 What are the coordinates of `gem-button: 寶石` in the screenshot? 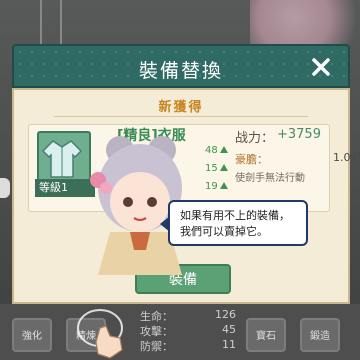 It's located at (266, 335).